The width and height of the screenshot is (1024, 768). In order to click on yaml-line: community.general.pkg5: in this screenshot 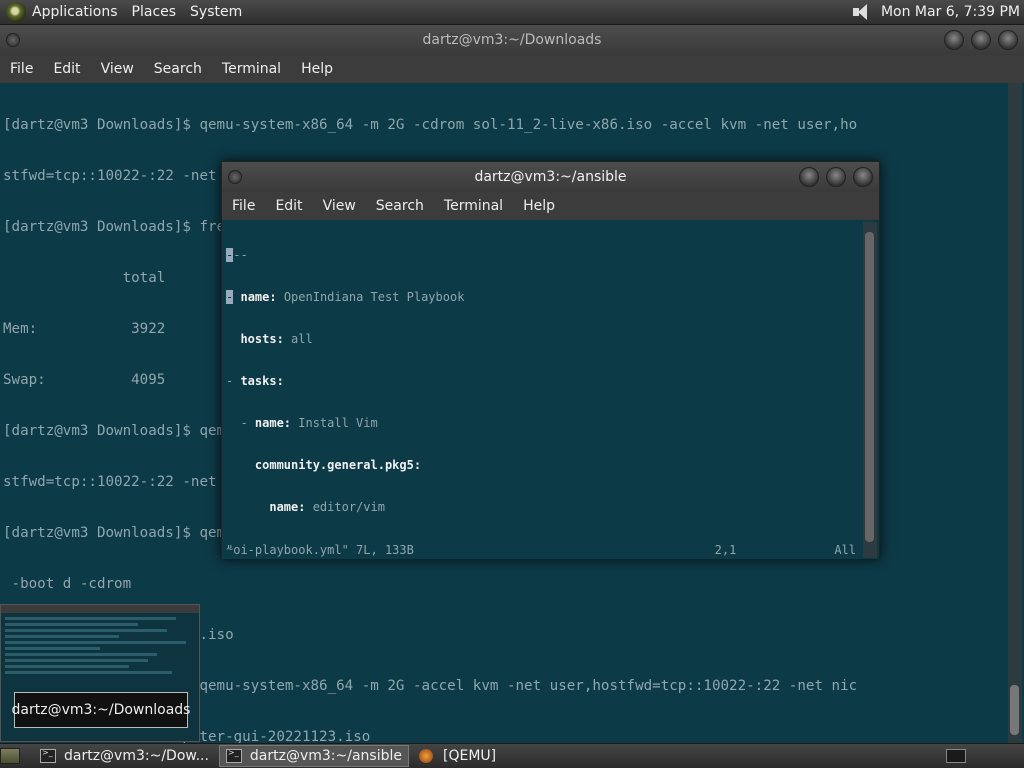, I will do `click(338, 465)`.